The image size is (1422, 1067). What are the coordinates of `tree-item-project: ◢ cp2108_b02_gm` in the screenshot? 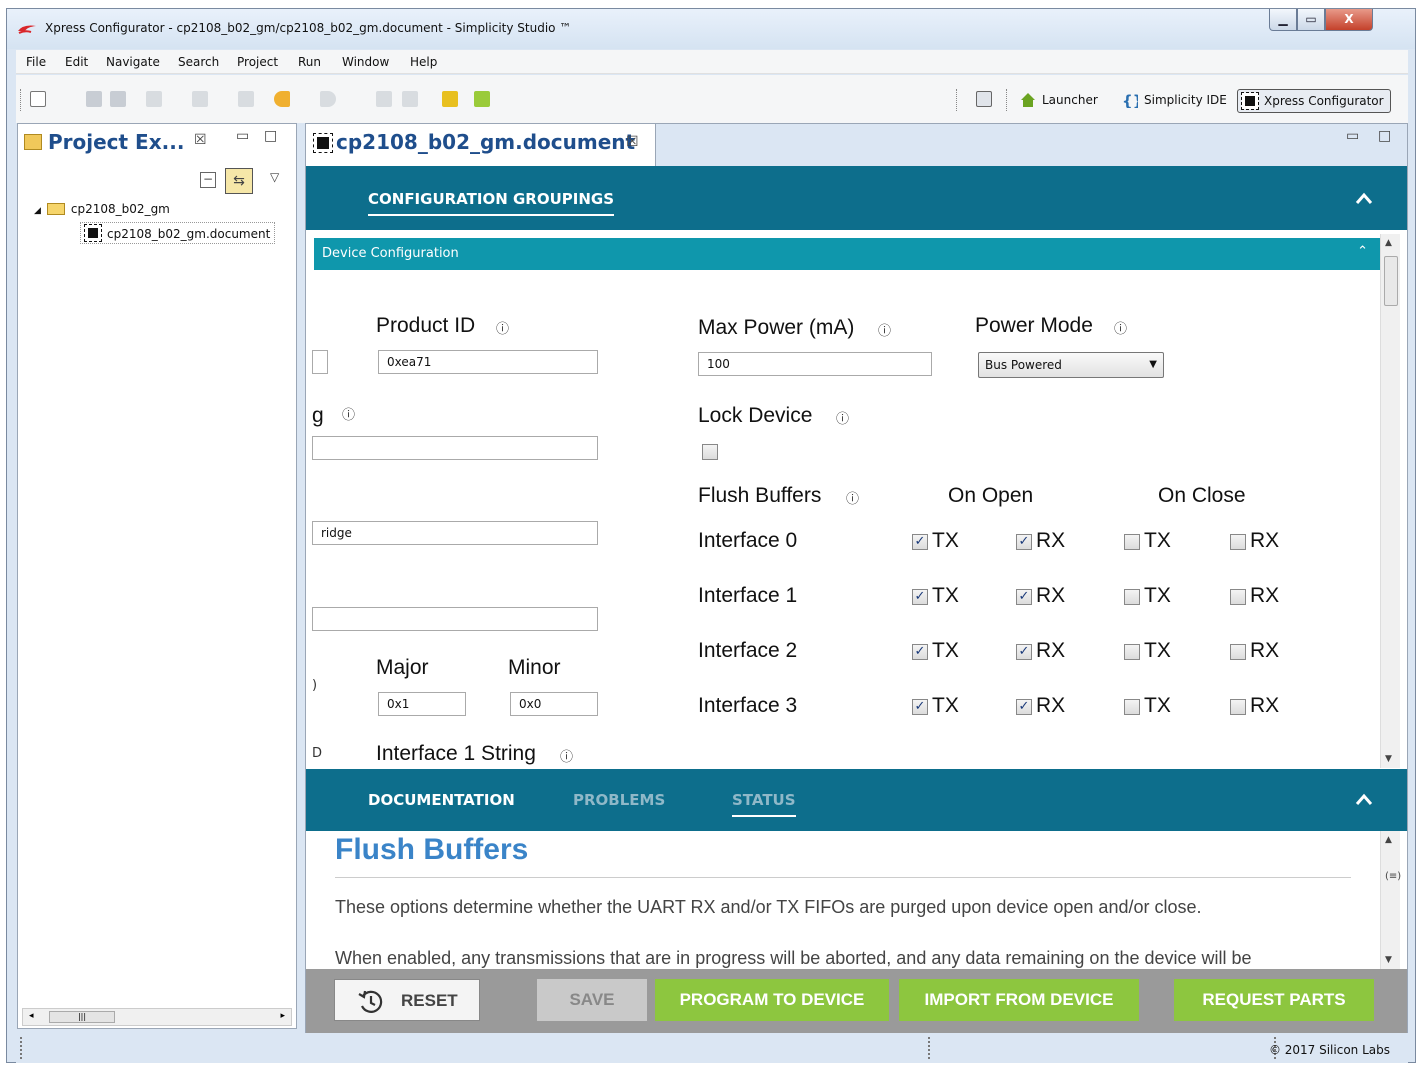 It's located at (102, 209).